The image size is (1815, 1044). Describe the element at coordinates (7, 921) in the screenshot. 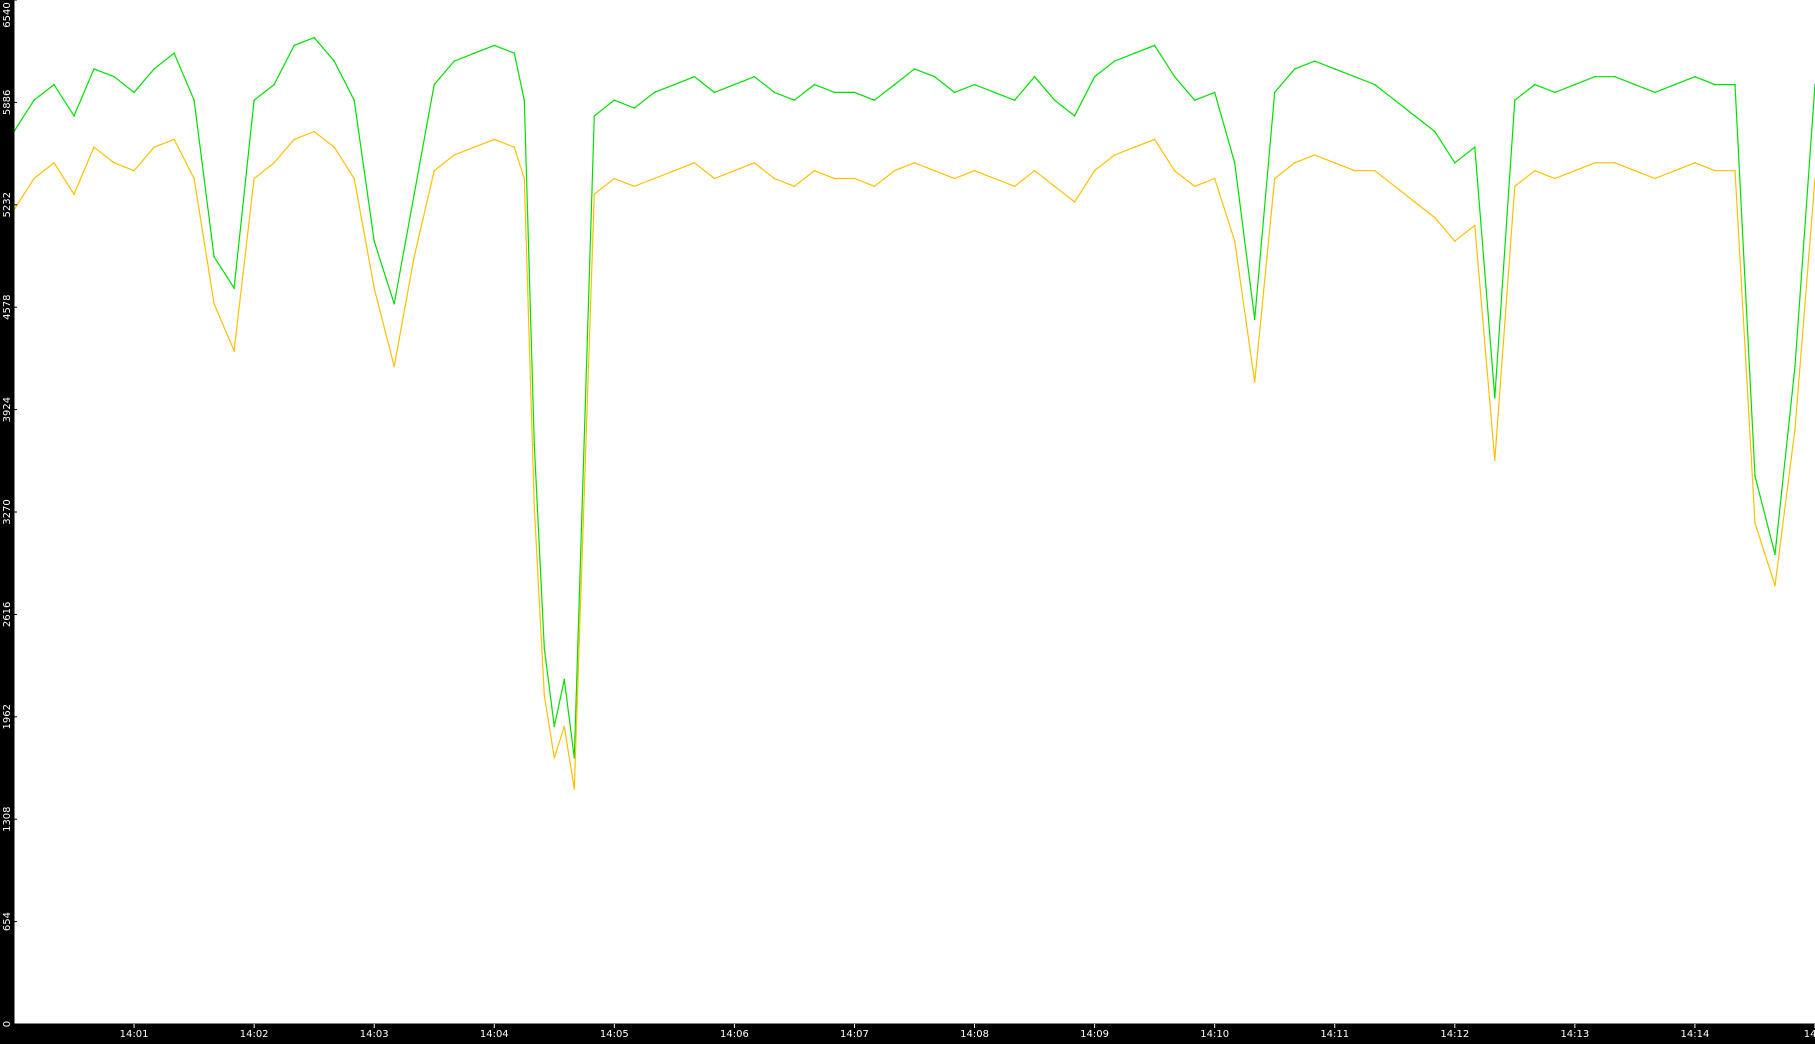

I see `y-tick-label: 654` at that location.